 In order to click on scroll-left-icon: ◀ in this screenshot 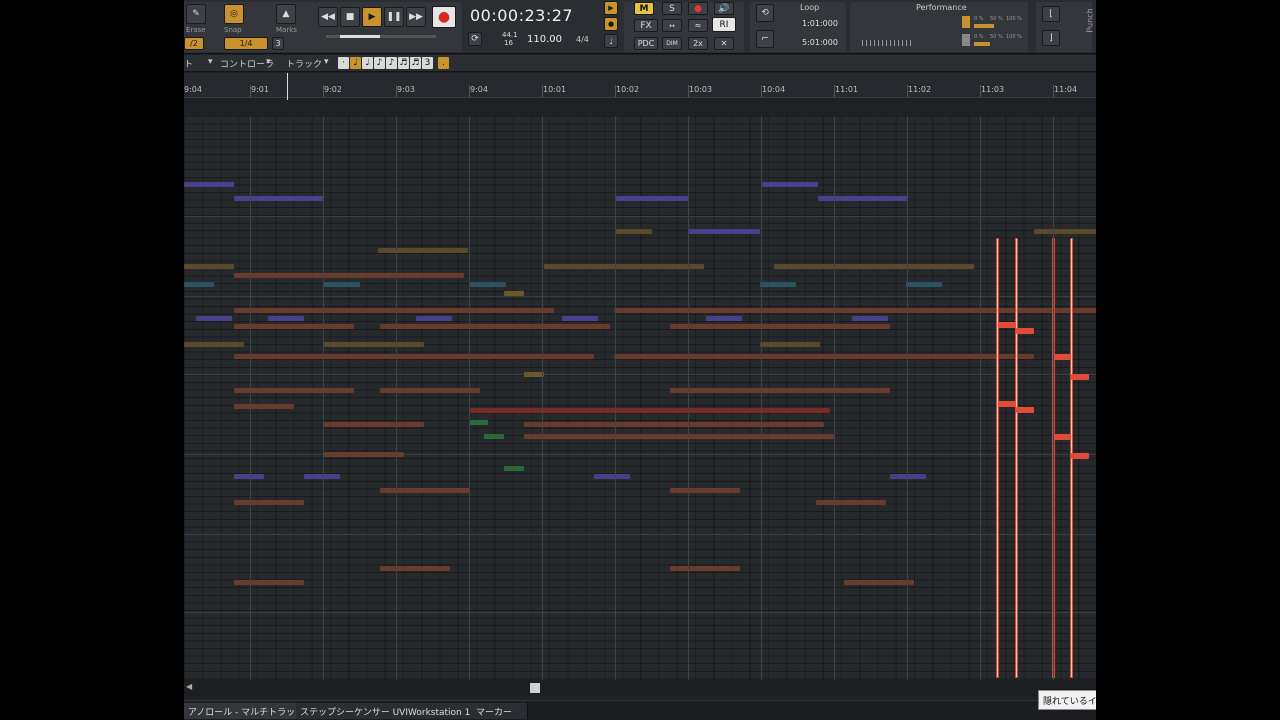, I will do `click(189, 686)`.